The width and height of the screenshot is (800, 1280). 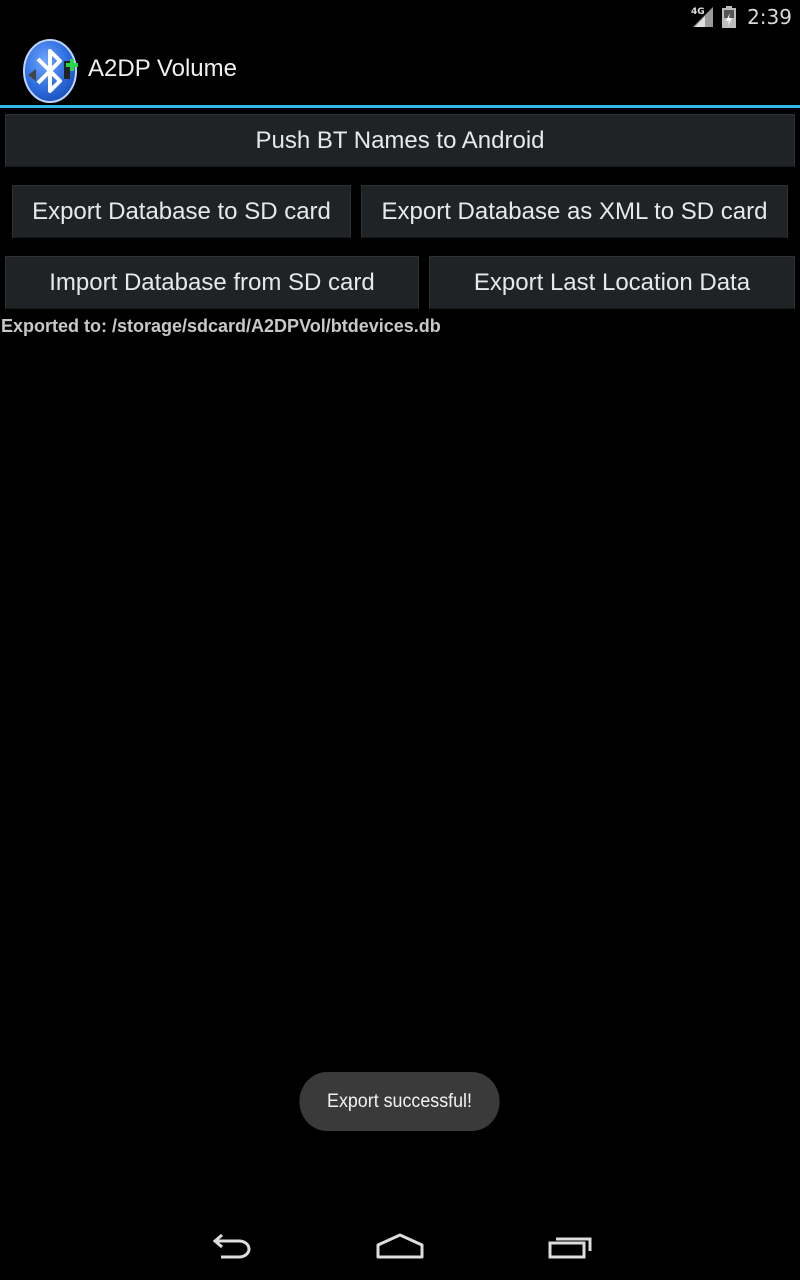 What do you see at coordinates (162, 68) in the screenshot?
I see `app-title: A2DP Volume` at bounding box center [162, 68].